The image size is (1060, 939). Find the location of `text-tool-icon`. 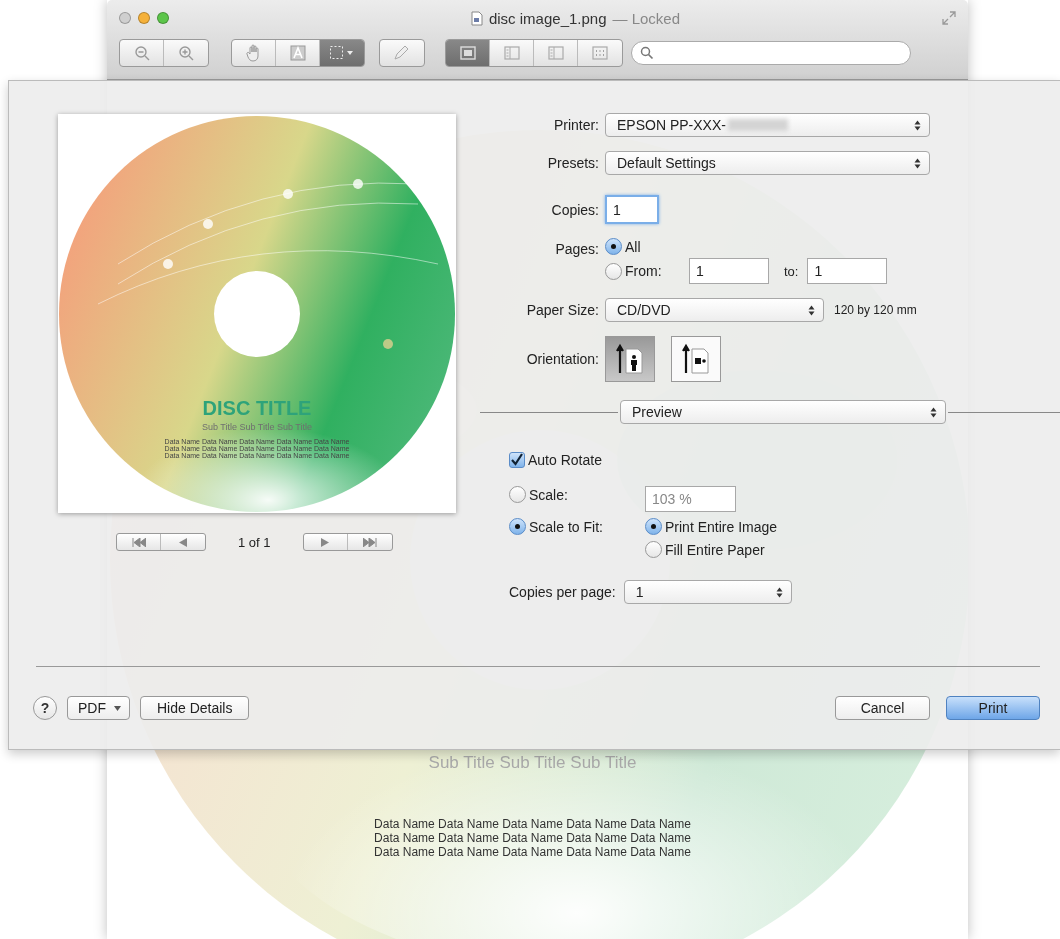

text-tool-icon is located at coordinates (297, 53).